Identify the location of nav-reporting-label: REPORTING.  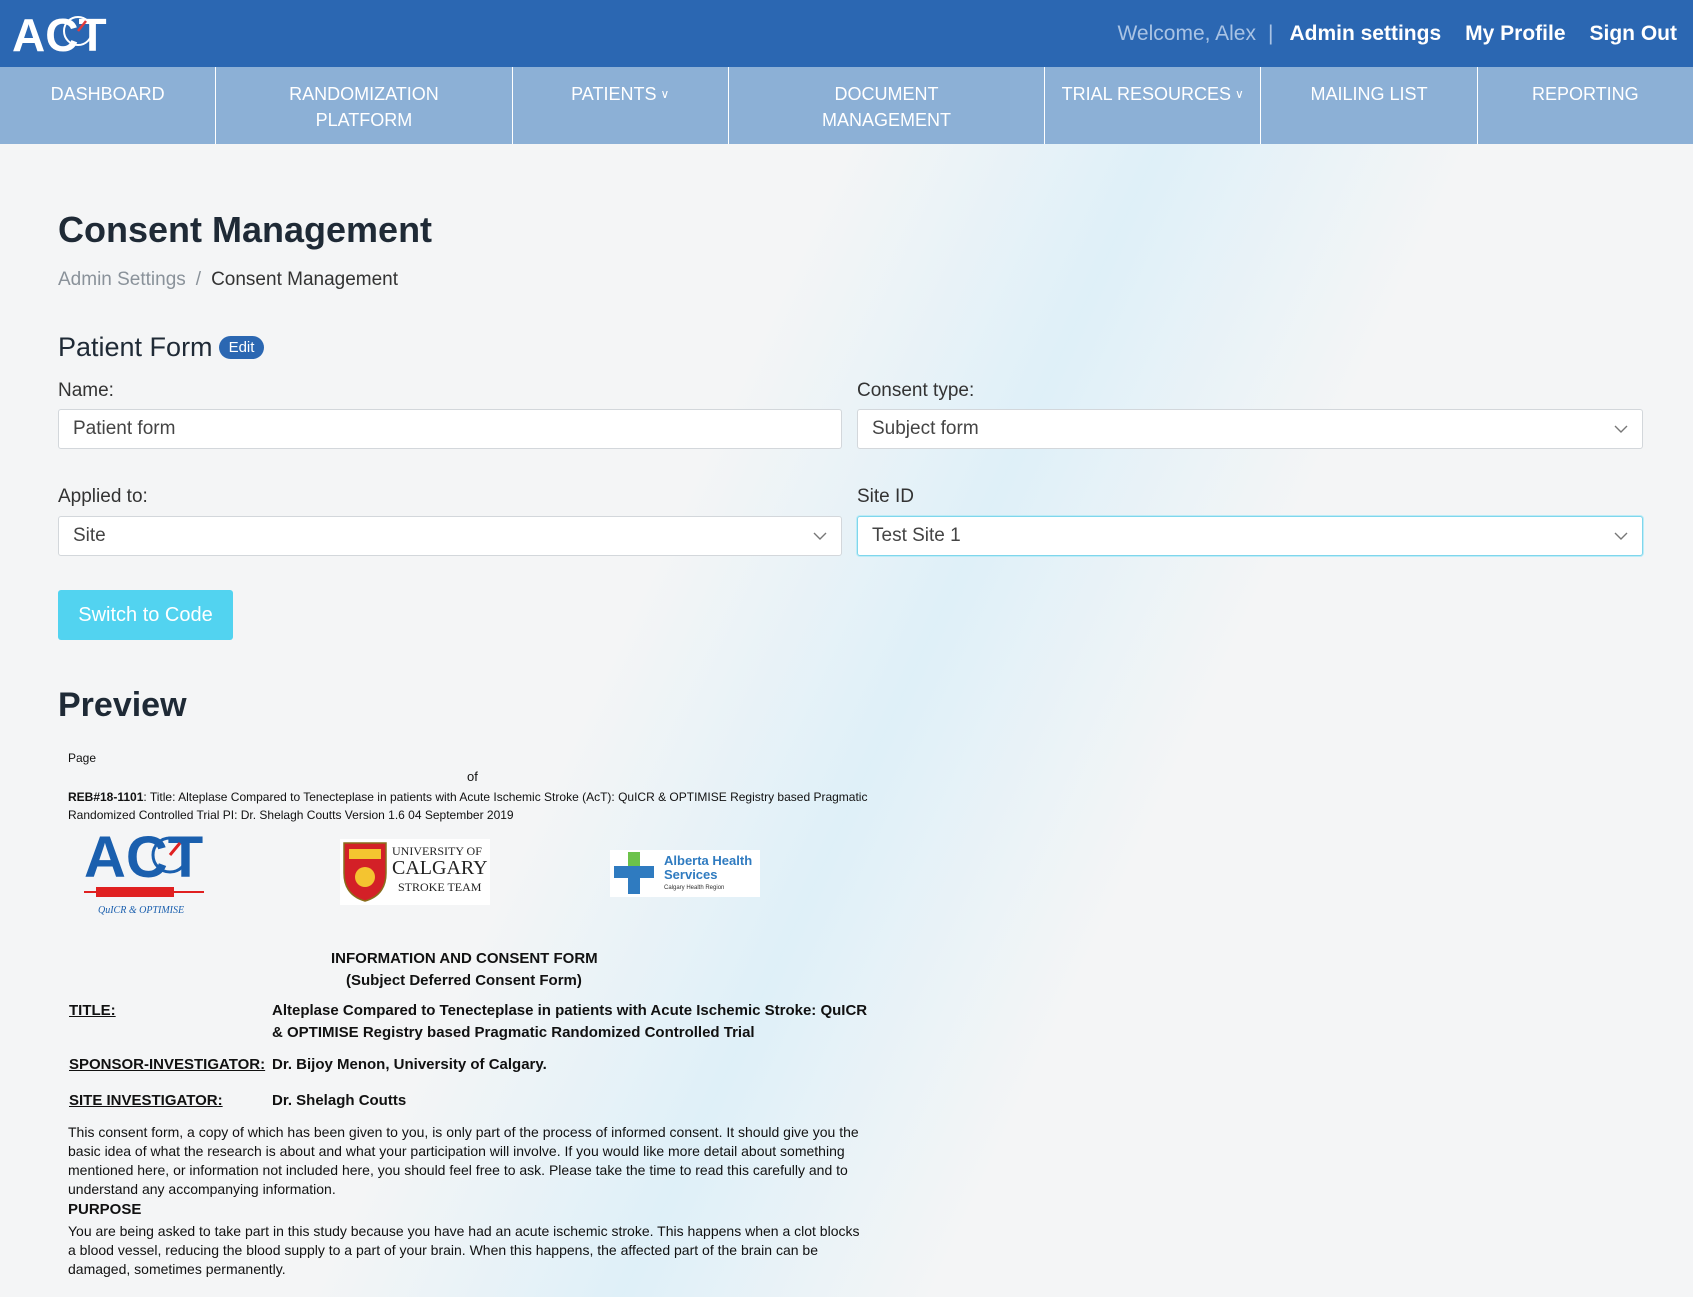
(1585, 94).